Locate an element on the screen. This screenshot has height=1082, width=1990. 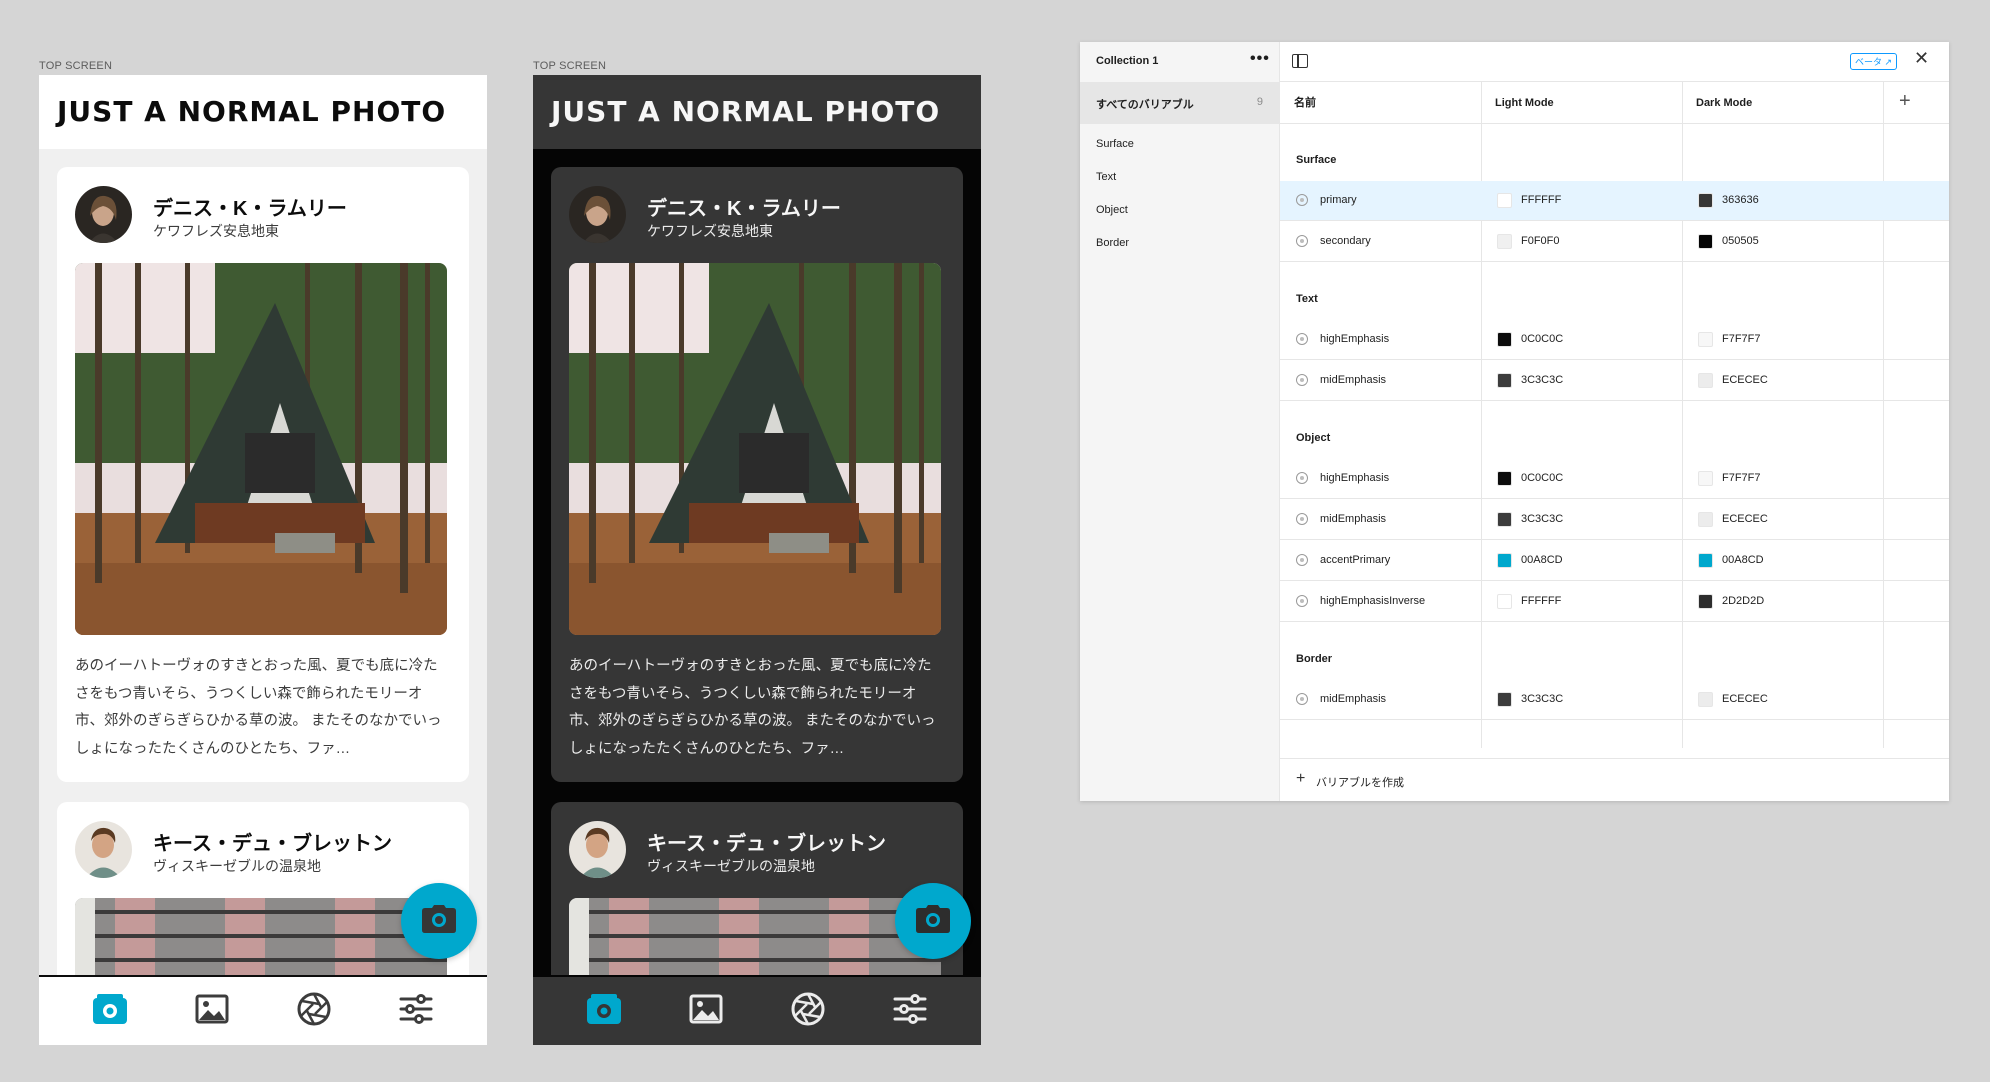
variable-name: secondary is located at coordinates (1345, 241).